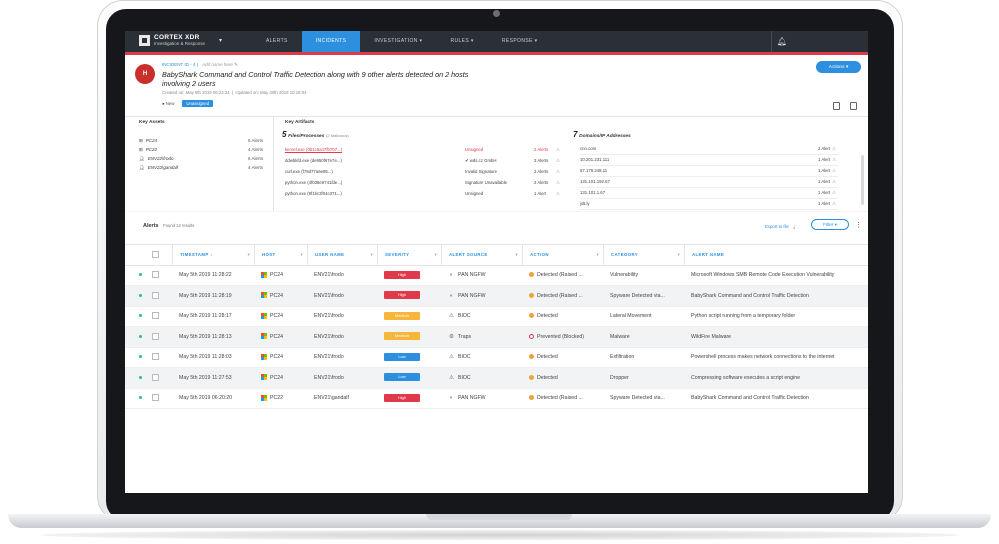  Describe the element at coordinates (862, 180) in the screenshot. I see `domains-scrollbar` at that location.